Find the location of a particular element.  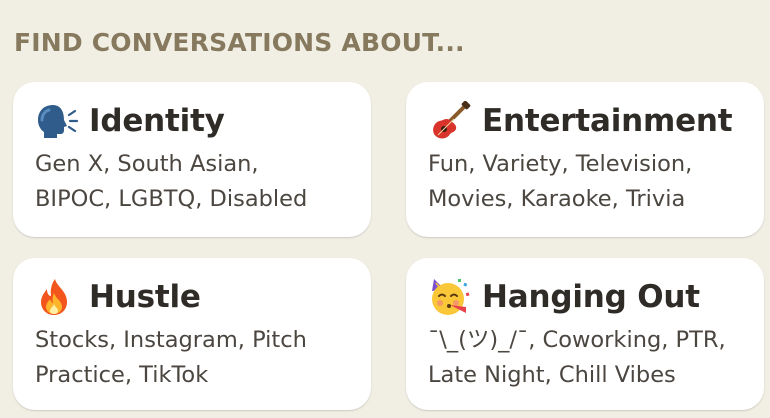

description-line: Fun, Variety, Television, is located at coordinates (560, 164).